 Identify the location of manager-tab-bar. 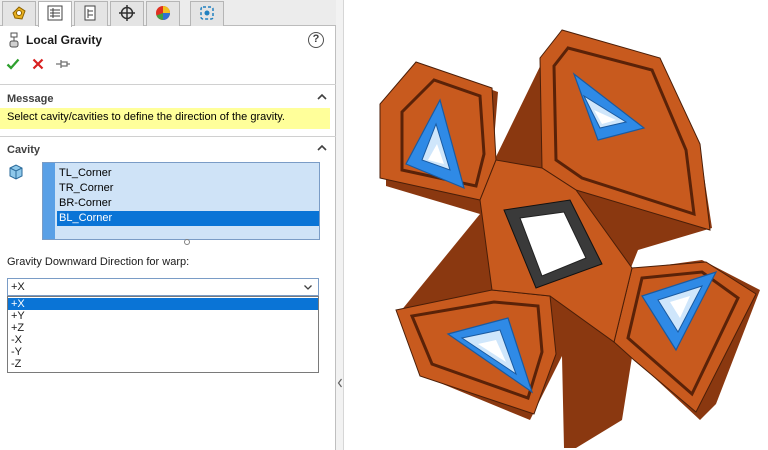
(168, 13).